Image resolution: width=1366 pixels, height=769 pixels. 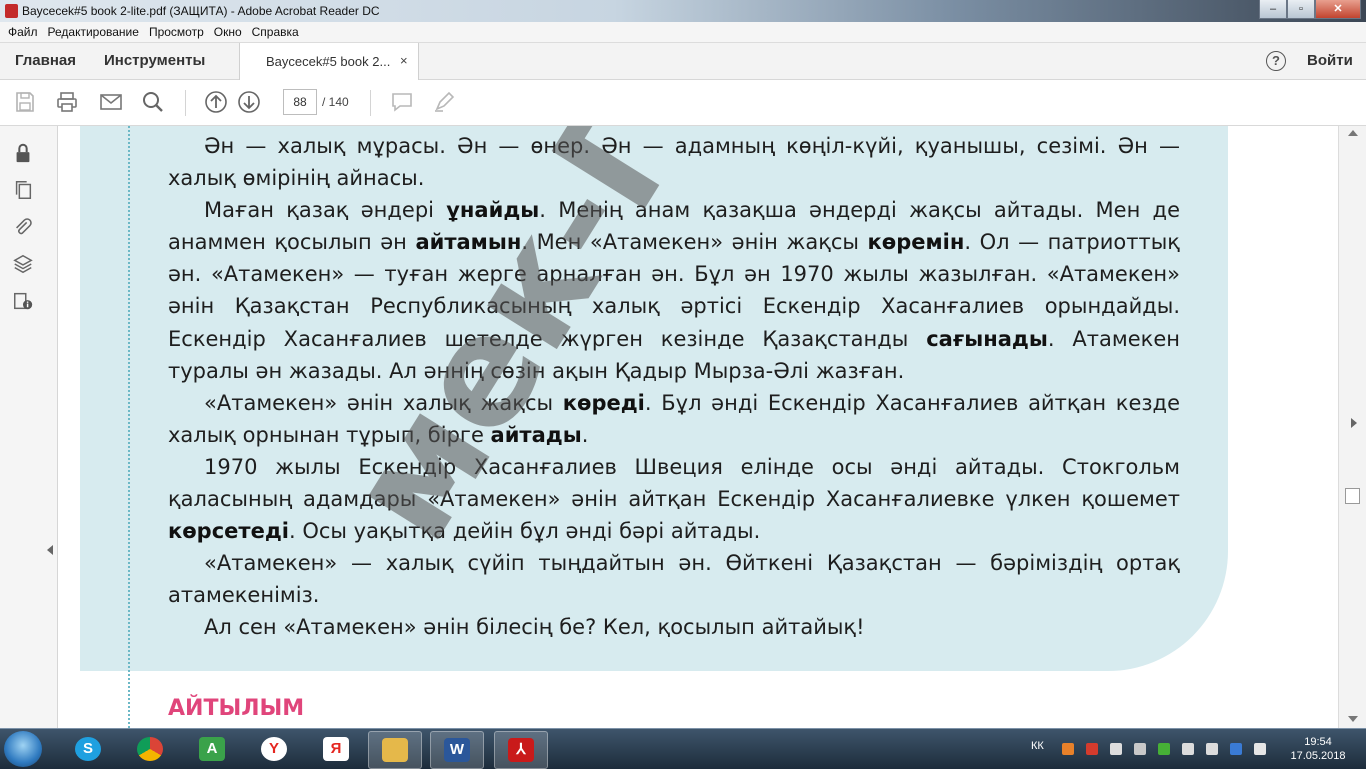 I want to click on menu-view: Просмотр, so click(x=176, y=32).